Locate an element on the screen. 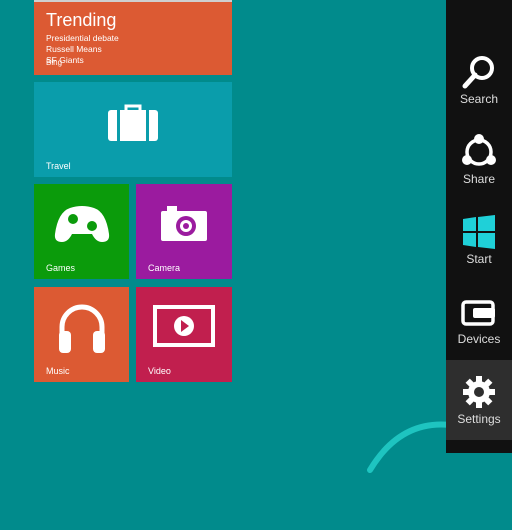 The height and width of the screenshot is (530, 512). games-tile-label: Games is located at coordinates (61, 268).